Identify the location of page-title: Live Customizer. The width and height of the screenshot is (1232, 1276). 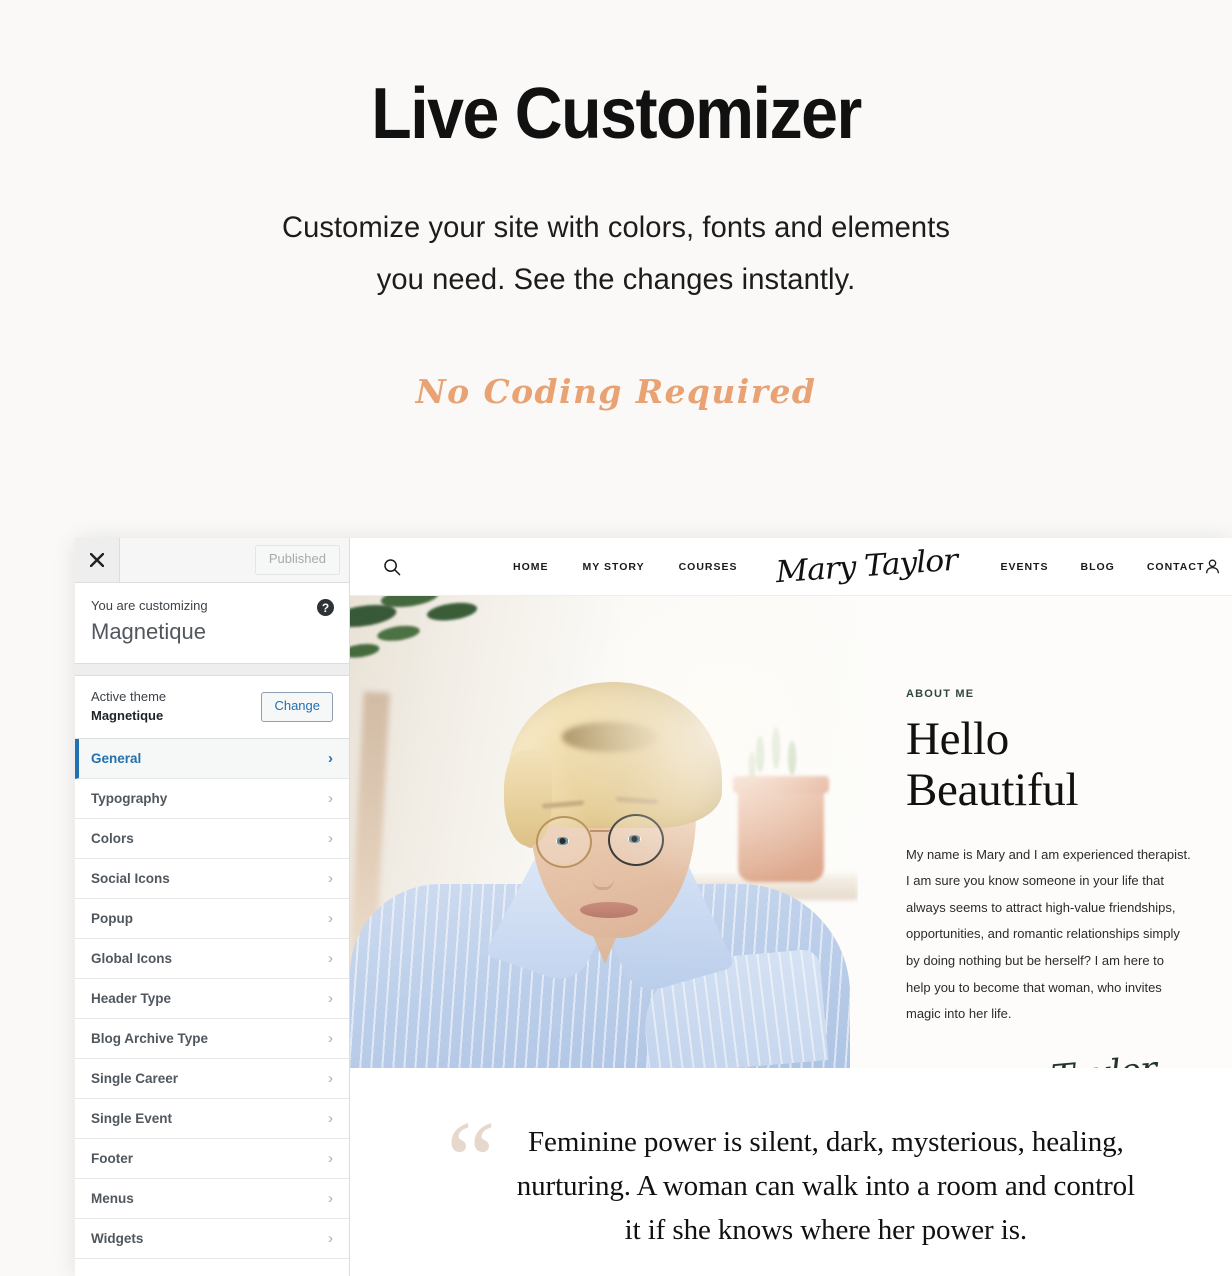
(616, 114).